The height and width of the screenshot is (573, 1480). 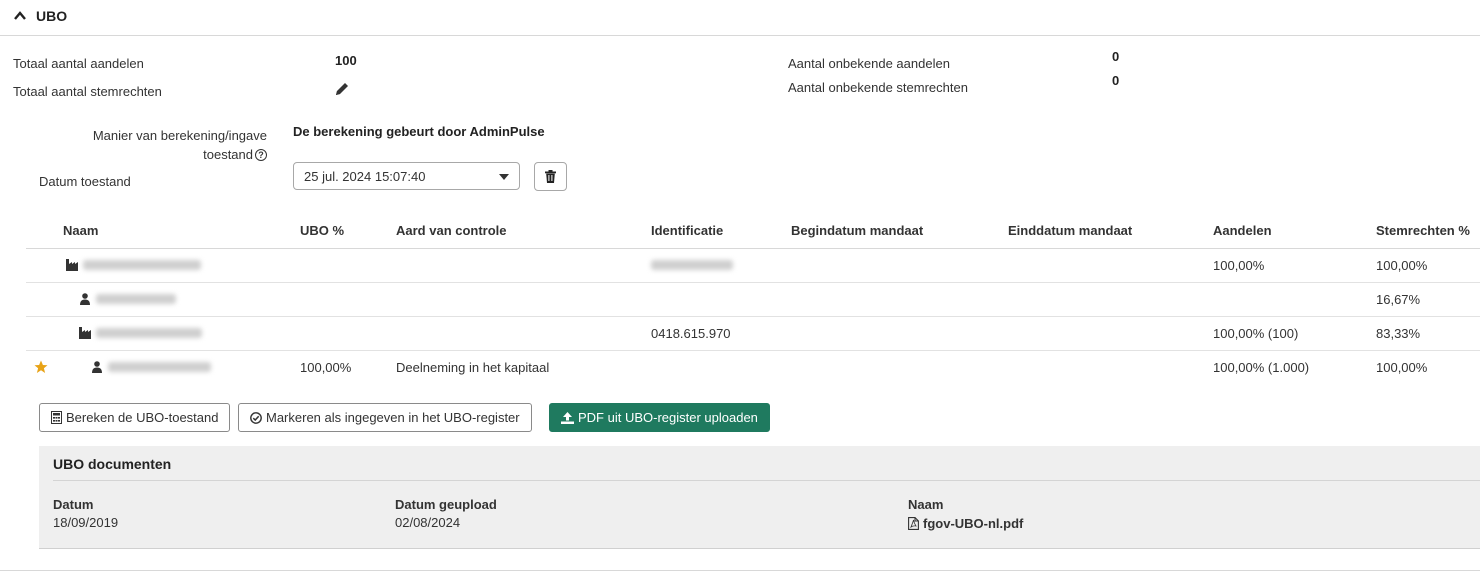 I want to click on total-shares-label: Totaal aantal aandelen, so click(x=78, y=63).